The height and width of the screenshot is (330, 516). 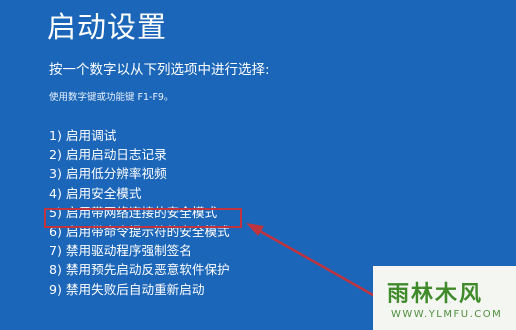 What do you see at coordinates (447, 314) in the screenshot?
I see `watermark-url: WWW.YLMFU.COM` at bounding box center [447, 314].